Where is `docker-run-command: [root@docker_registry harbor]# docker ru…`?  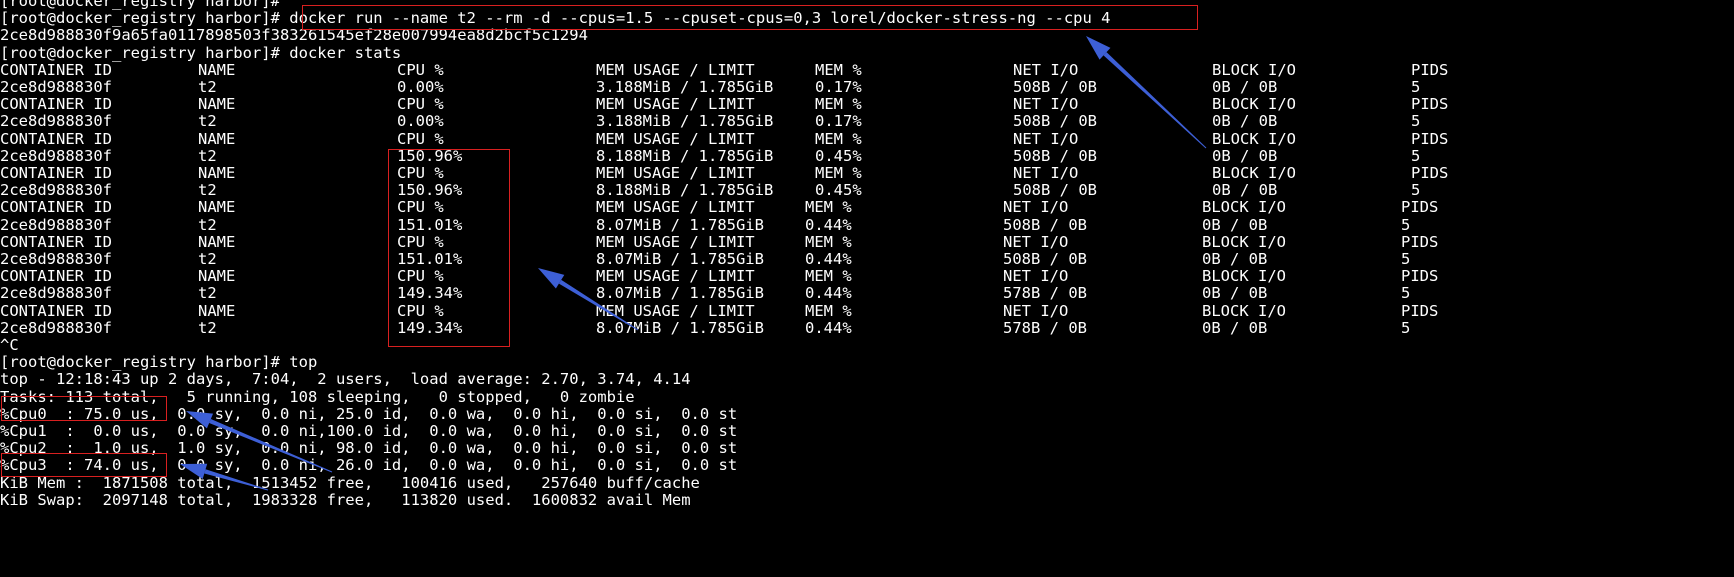 docker-run-command: [root@docker_registry harbor]# docker ru… is located at coordinates (555, 18).